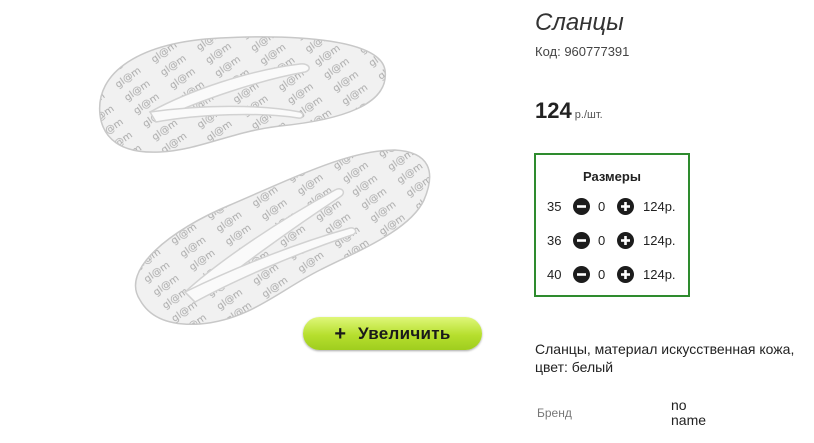 The image size is (814, 443). Describe the element at coordinates (689, 412) in the screenshot. I see `brand-value: no name` at that location.